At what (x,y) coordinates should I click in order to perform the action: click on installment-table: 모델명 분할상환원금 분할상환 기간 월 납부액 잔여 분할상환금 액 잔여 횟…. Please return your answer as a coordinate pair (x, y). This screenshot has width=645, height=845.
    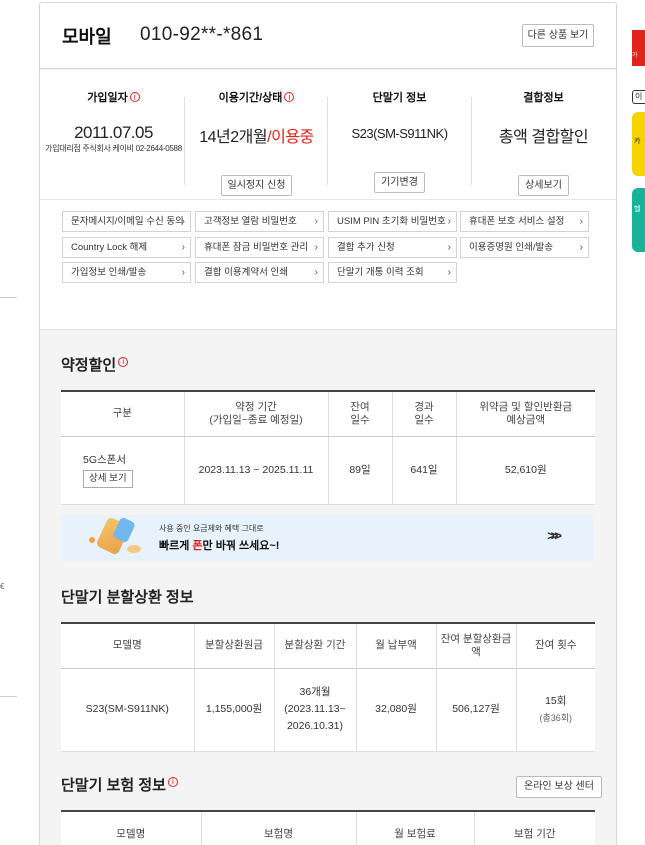
    Looking at the image, I should click on (328, 687).